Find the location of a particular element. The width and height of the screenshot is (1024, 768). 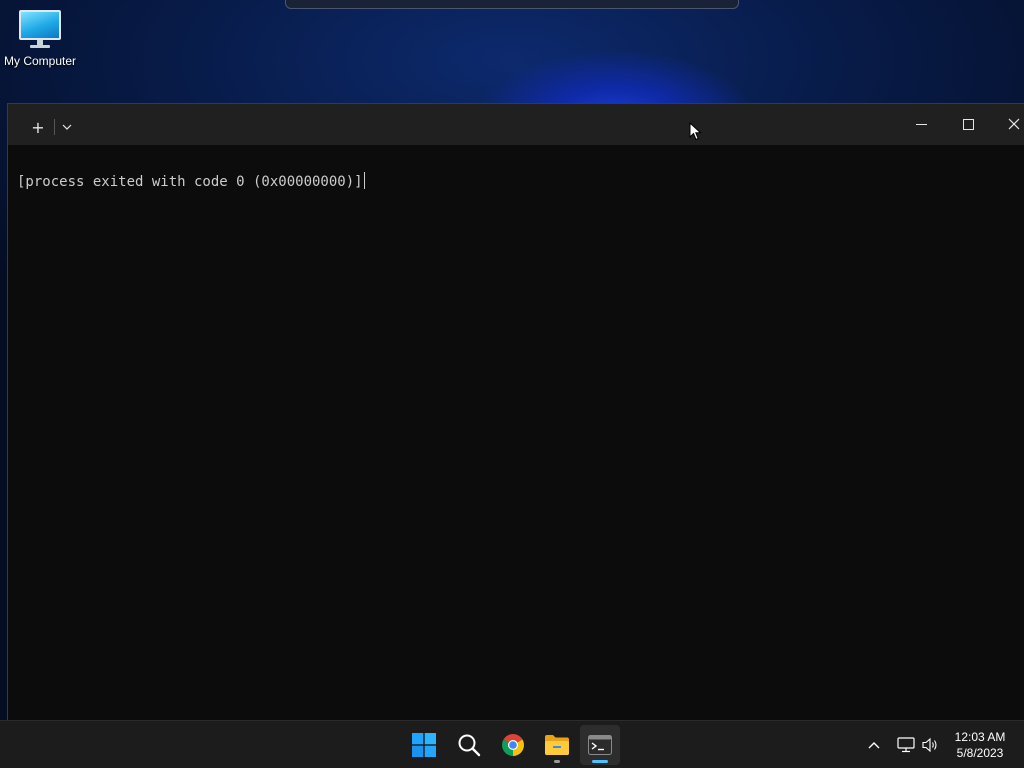

terminal-icon is located at coordinates (600, 745).